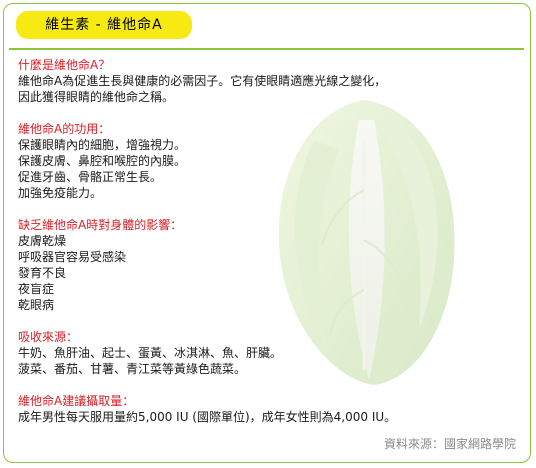  Describe the element at coordinates (132, 369) in the screenshot. I see `text-line: 菠菜、番茄、甘薯、青江菜等黃綠色蔬菜。` at that location.